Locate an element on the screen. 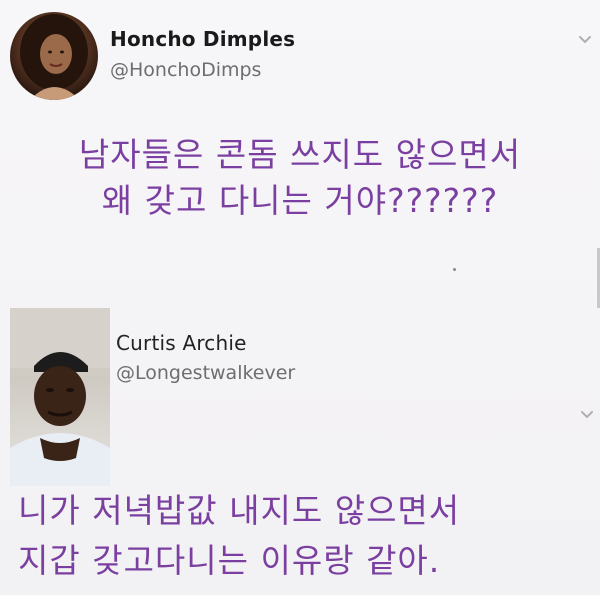  author-handle: @Longestwalkever is located at coordinates (205, 373).